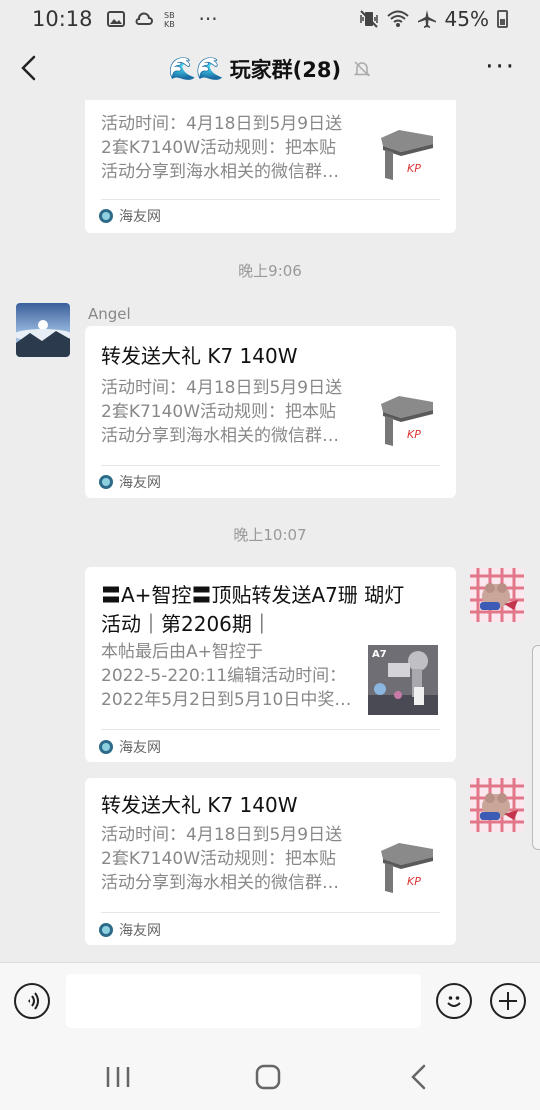  What do you see at coordinates (285, 70) in the screenshot?
I see `chat-title: 玩家群(28)` at bounding box center [285, 70].